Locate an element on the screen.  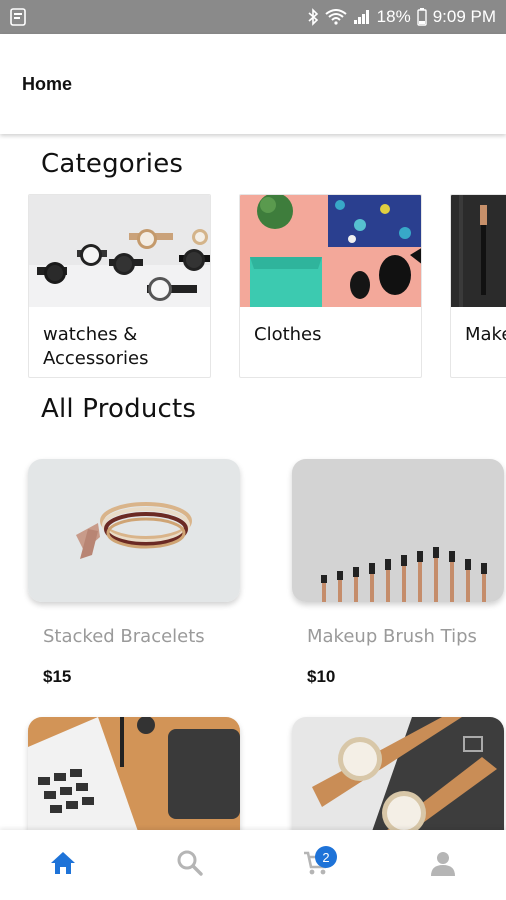
category-image-makeup is located at coordinates (478, 251).